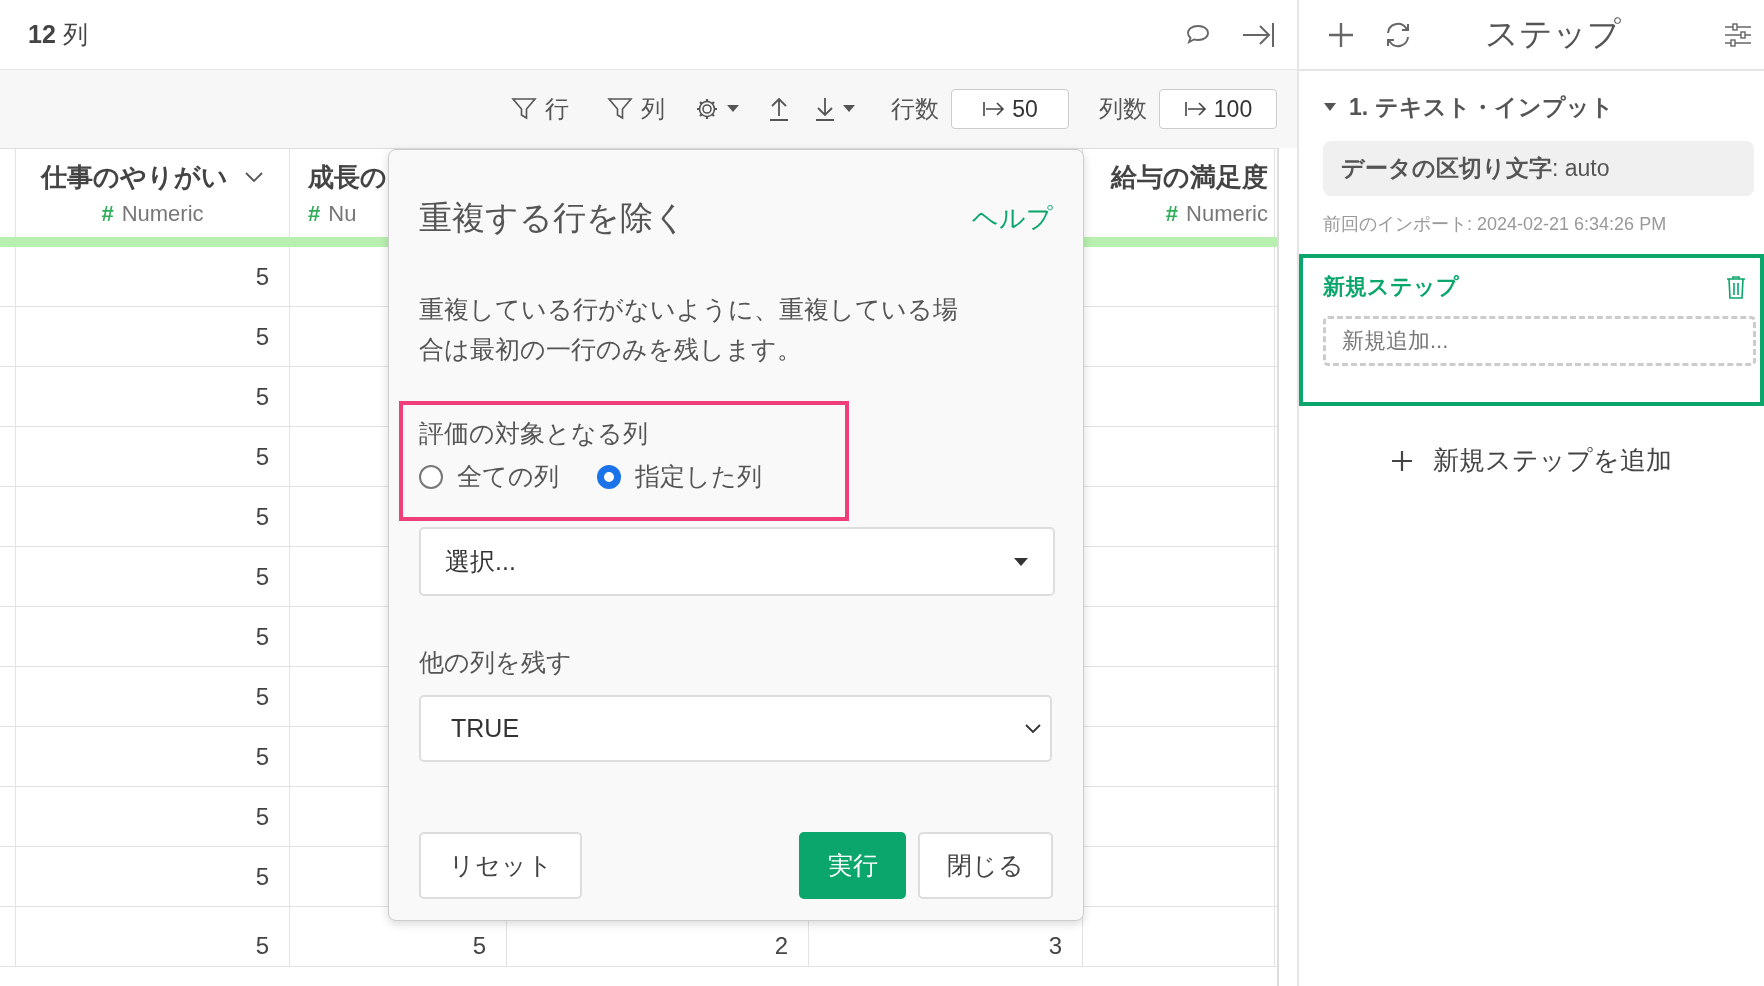  What do you see at coordinates (1391, 287) in the screenshot?
I see `new-step-title: 新規ステップ` at bounding box center [1391, 287].